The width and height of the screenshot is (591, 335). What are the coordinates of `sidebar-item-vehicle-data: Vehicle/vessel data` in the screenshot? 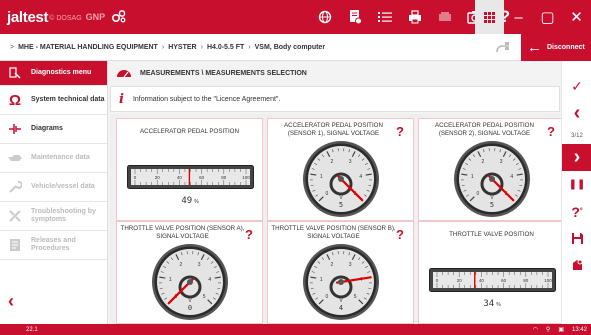 It's located at (53, 187).